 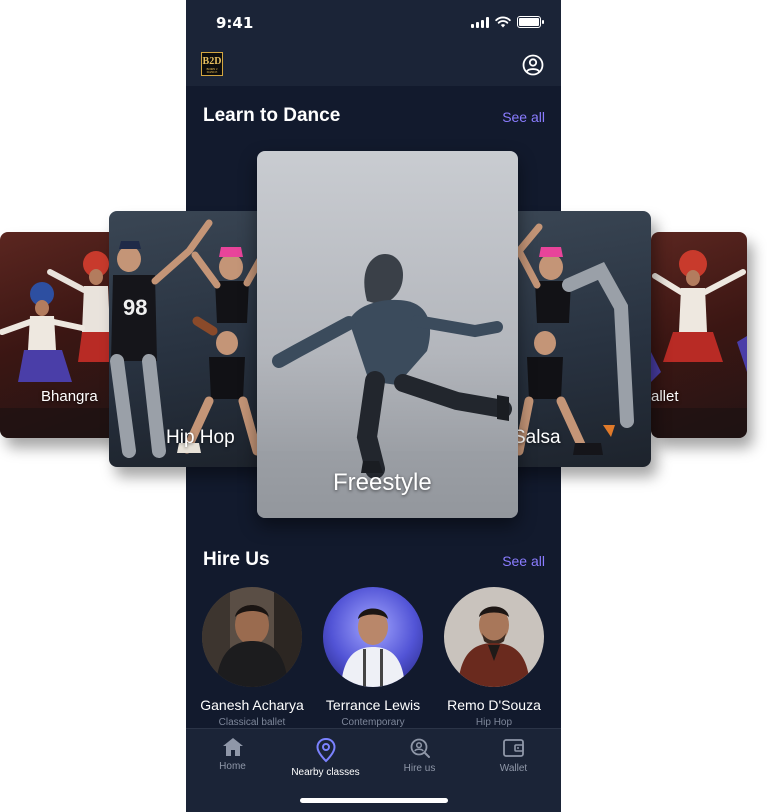 I want to click on person-role: Hip Hop, so click(x=494, y=722).